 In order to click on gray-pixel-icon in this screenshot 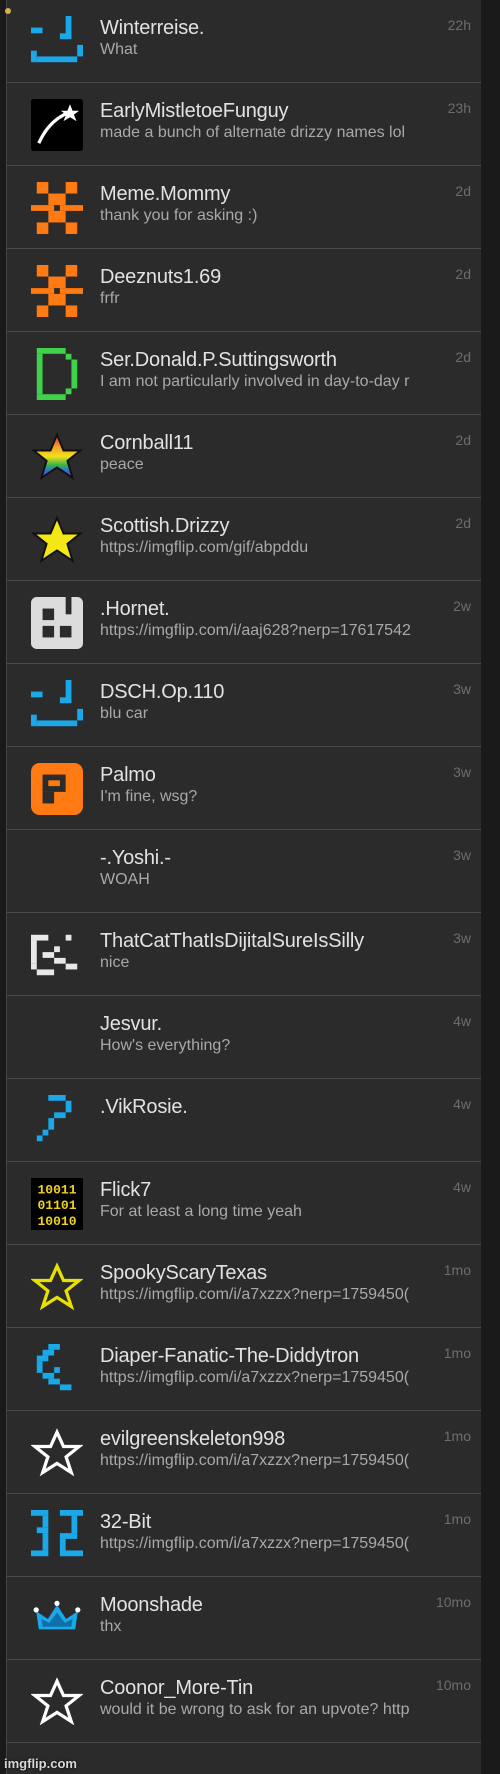, I will do `click(57, 623)`.